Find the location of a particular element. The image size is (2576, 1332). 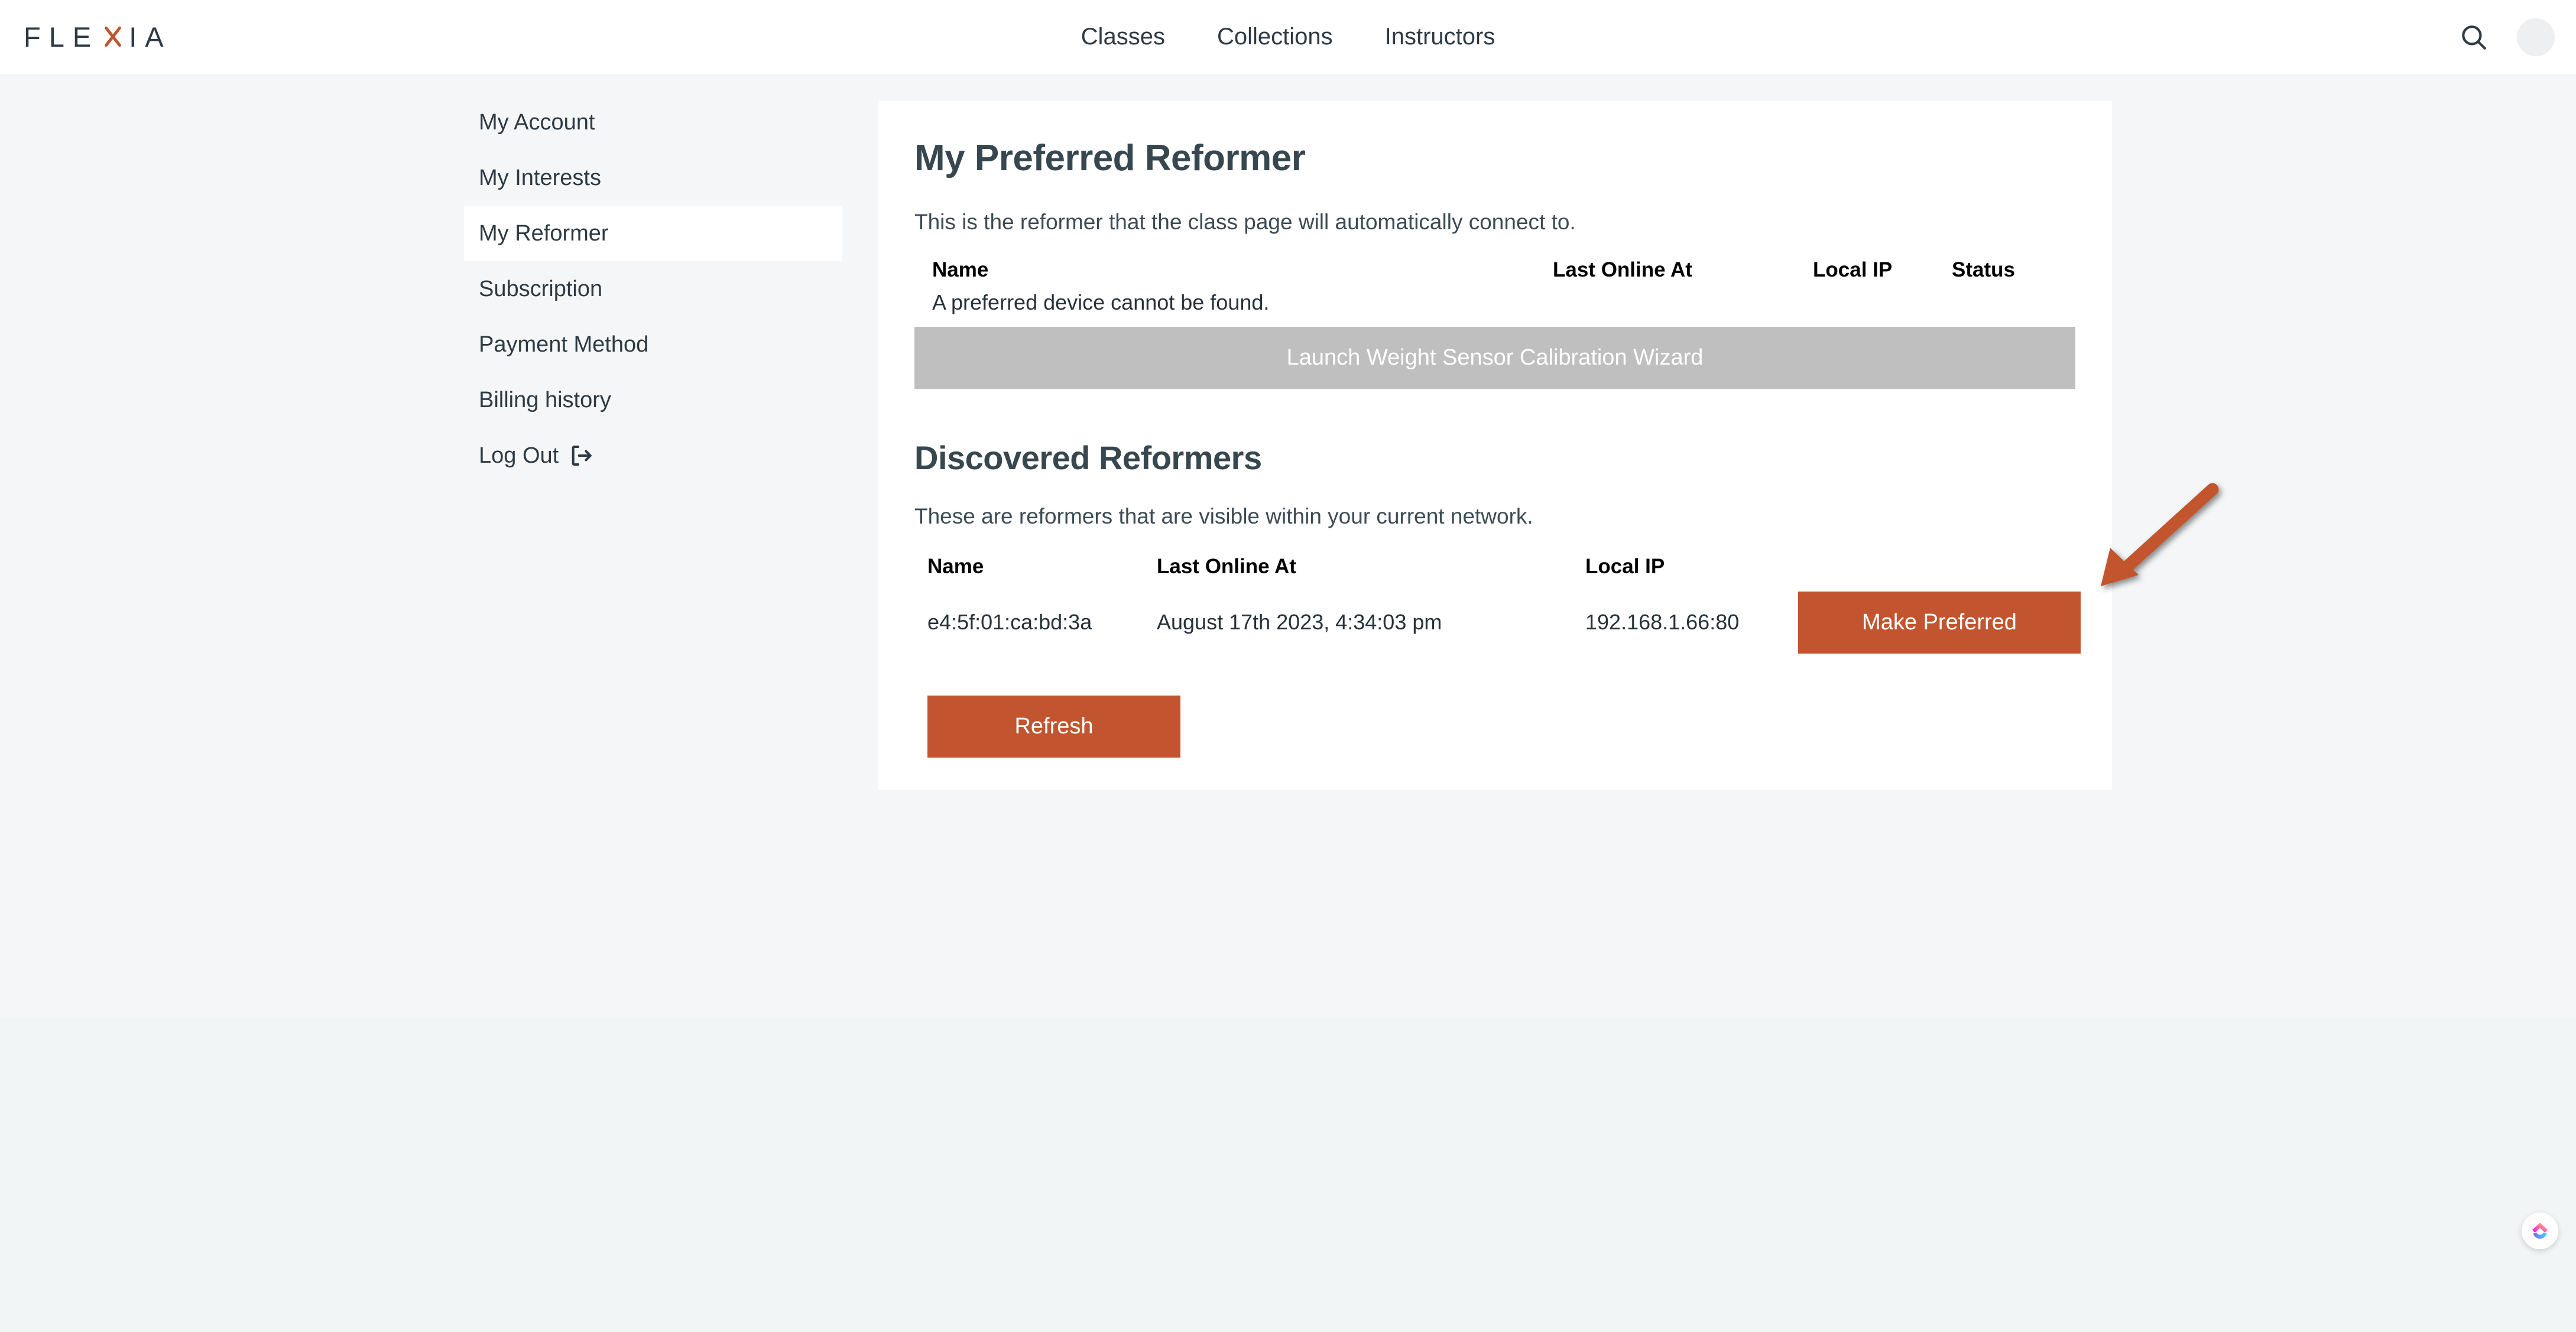

discovered-reformers-title: Discovered Reformers is located at coordinates (1088, 458).